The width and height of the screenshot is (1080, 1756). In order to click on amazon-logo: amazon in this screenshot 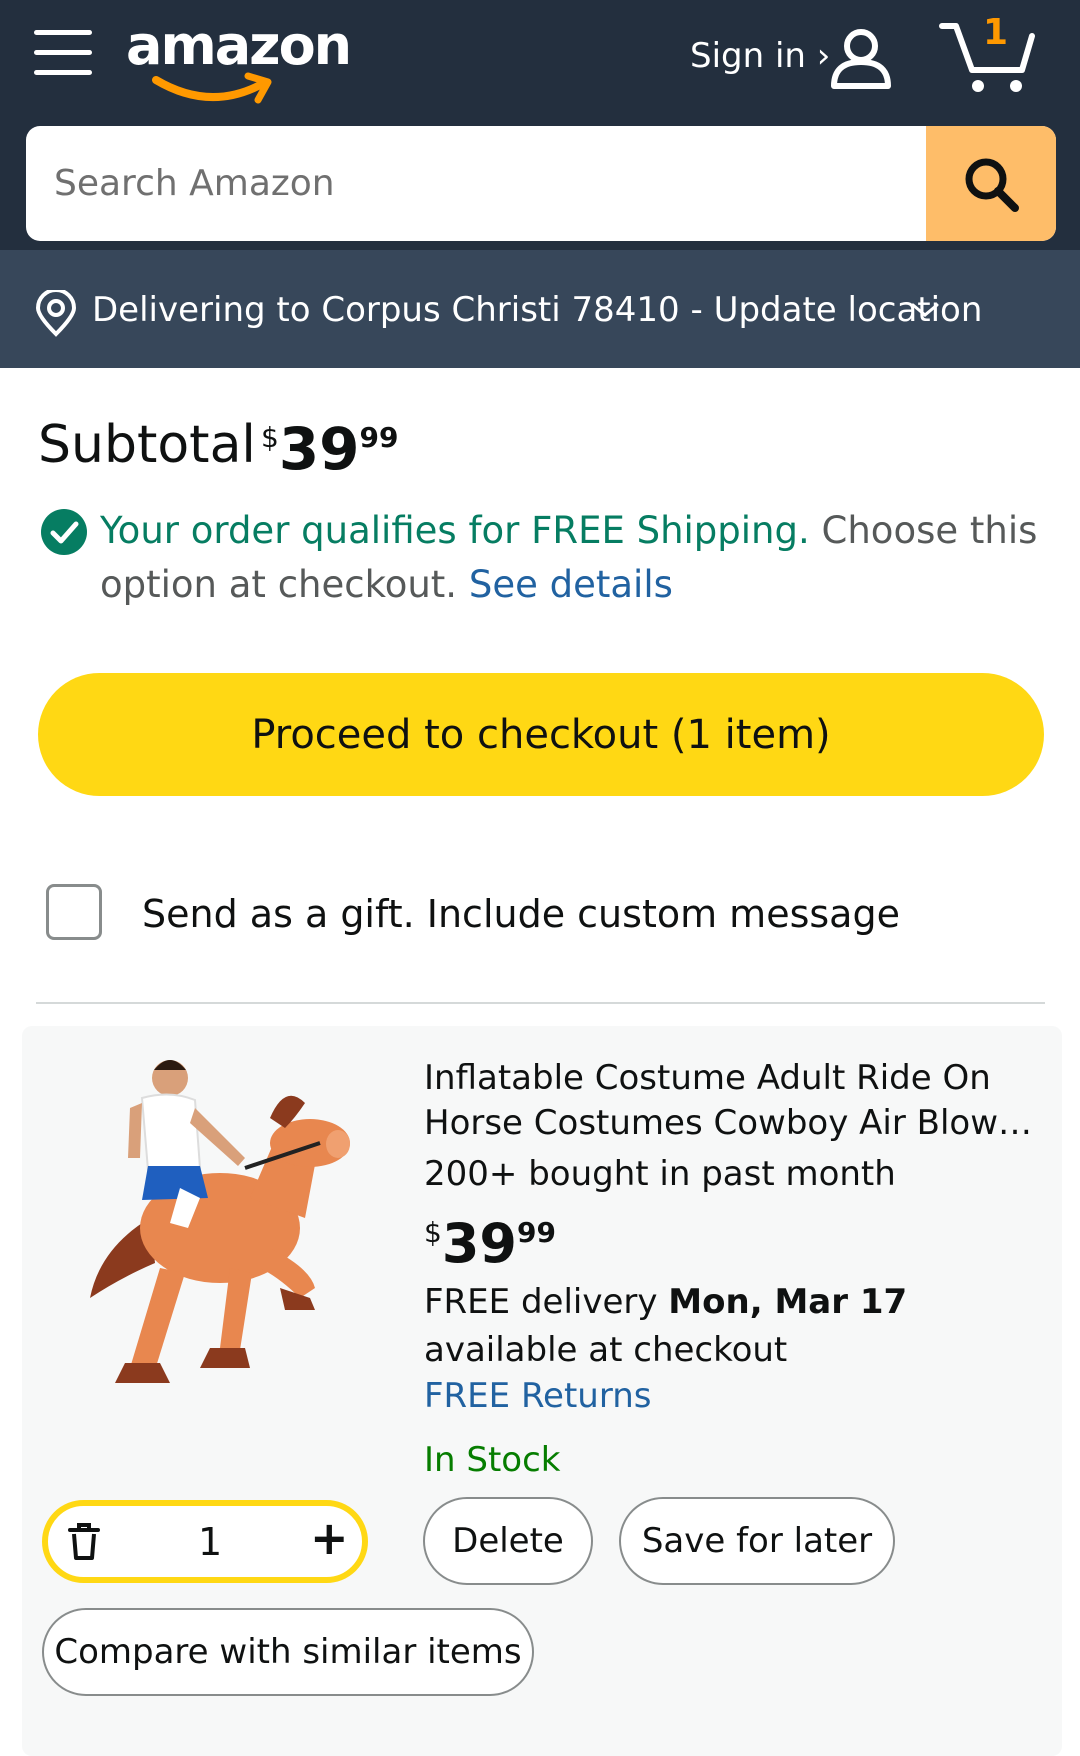, I will do `click(239, 60)`.